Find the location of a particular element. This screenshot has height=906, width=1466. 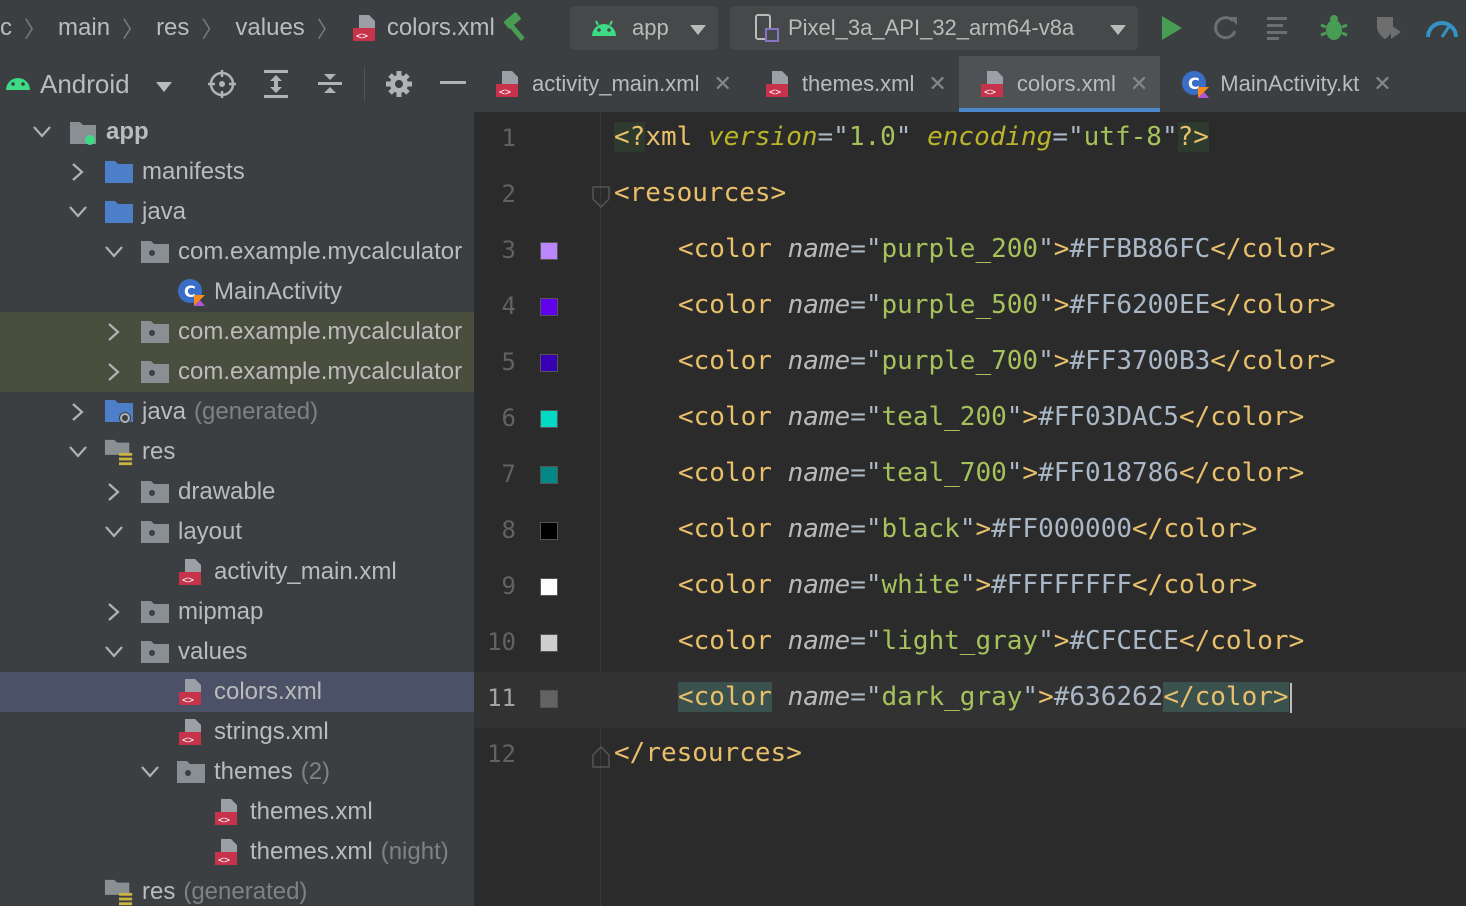

code-line: 12 </resources> is located at coordinates (970, 756).